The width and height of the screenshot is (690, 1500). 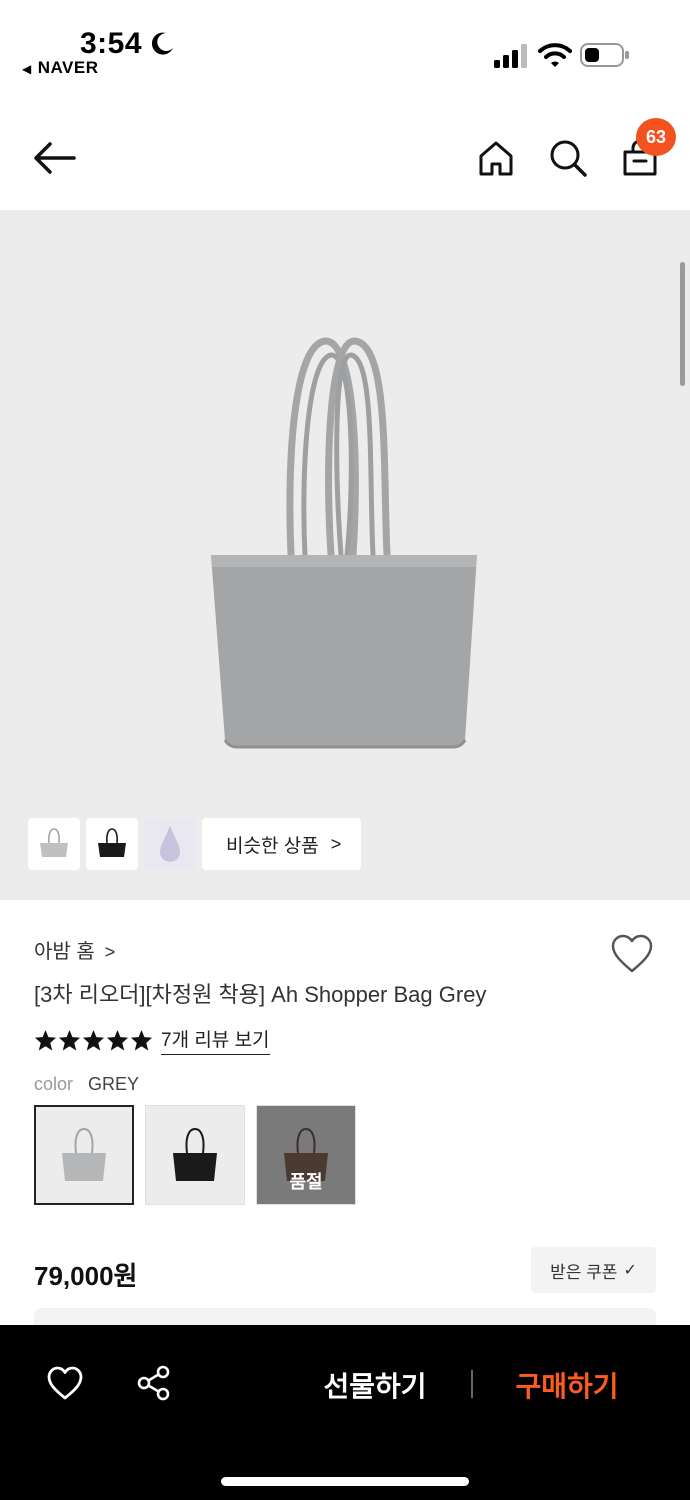 What do you see at coordinates (111, 43) in the screenshot?
I see `status-time: 3:54` at bounding box center [111, 43].